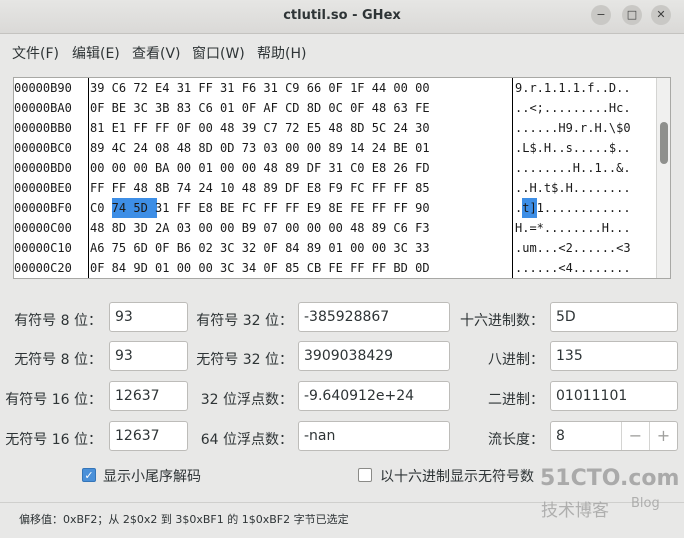 This screenshot has height=538, width=684. What do you see at coordinates (244, 321) in the screenshot?
I see `signed-32-label: 有符号 32 位：` at bounding box center [244, 321].